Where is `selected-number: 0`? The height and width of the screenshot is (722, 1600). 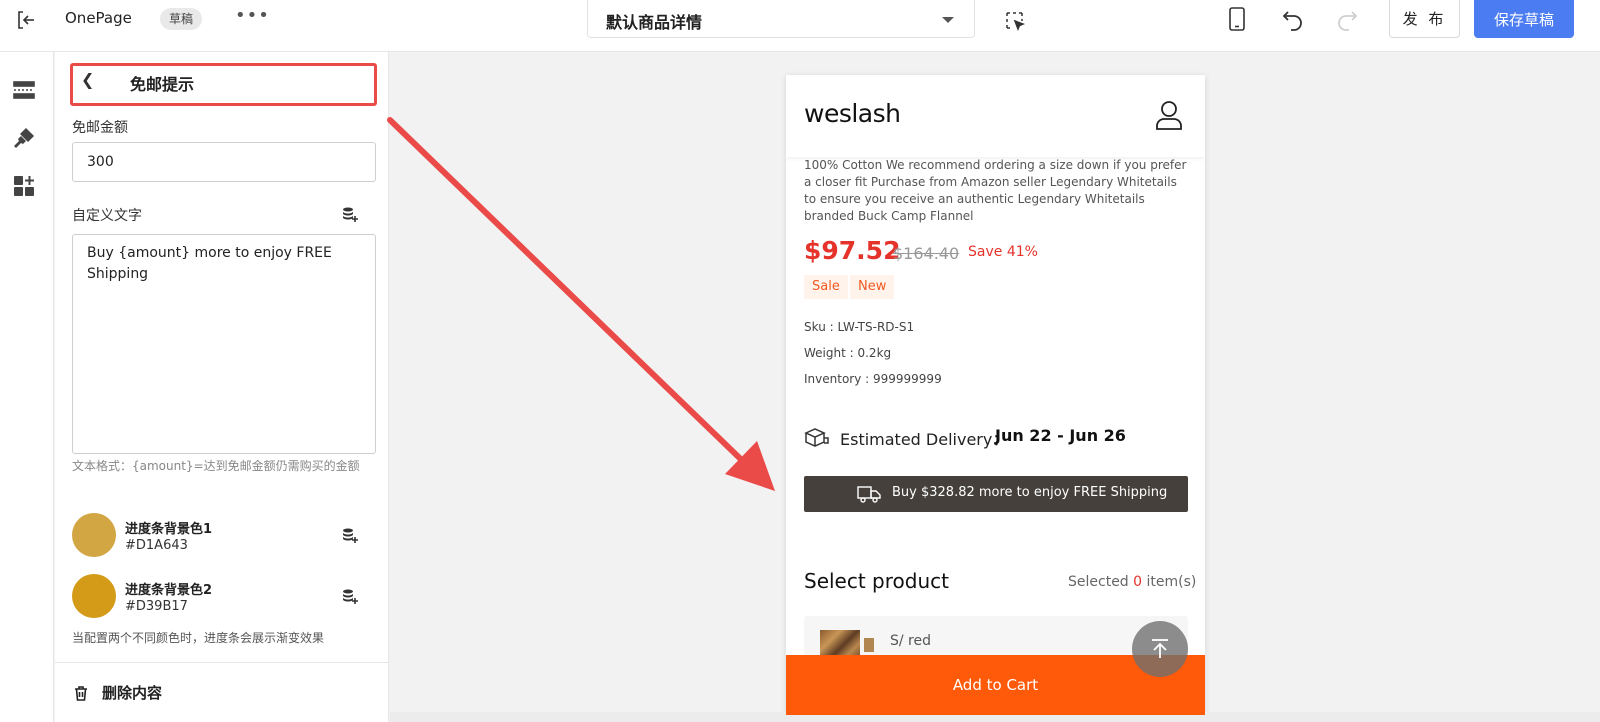
selected-number: 0 is located at coordinates (1138, 582).